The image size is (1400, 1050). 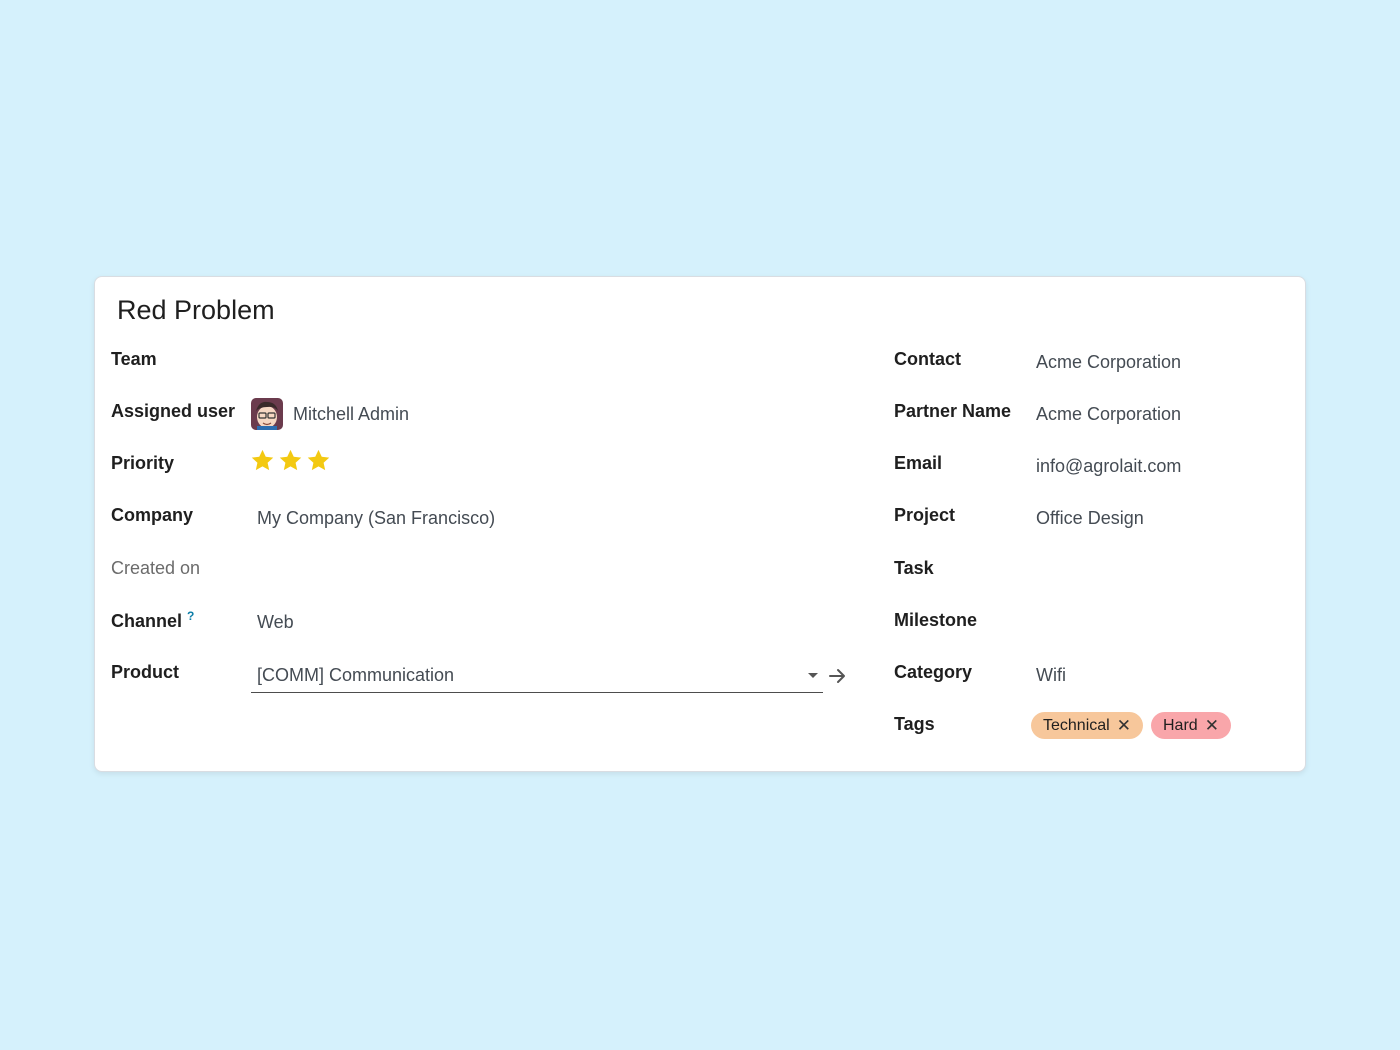 I want to click on tag-label: Hard, so click(x=1180, y=725).